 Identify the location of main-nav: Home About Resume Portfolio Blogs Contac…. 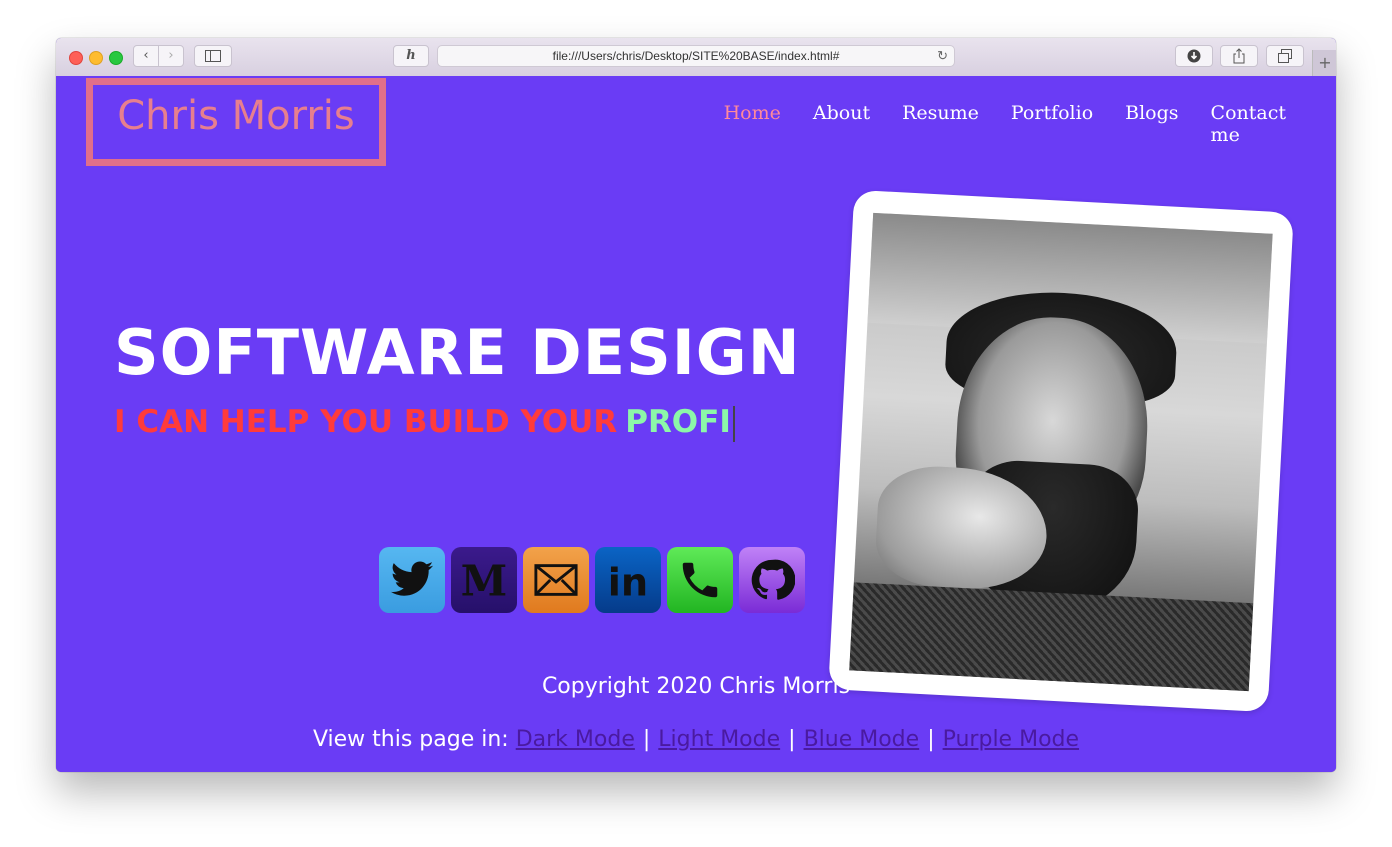
(1005, 124).